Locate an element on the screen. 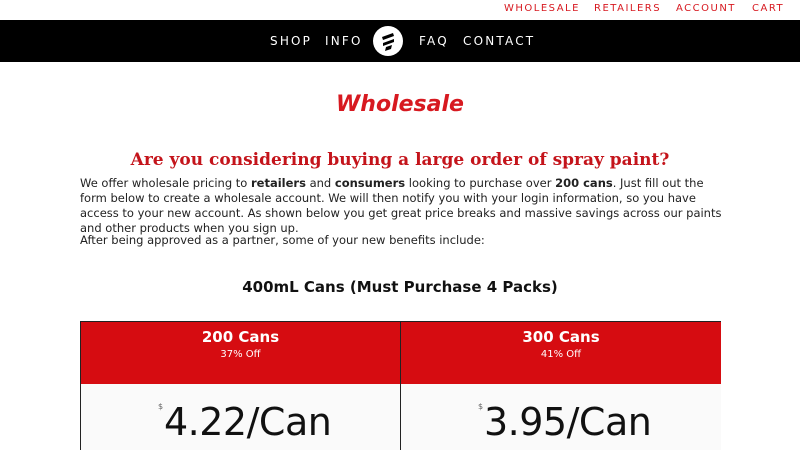  main-nav: SHOP INFO FAQ CONTACT is located at coordinates (400, 41).